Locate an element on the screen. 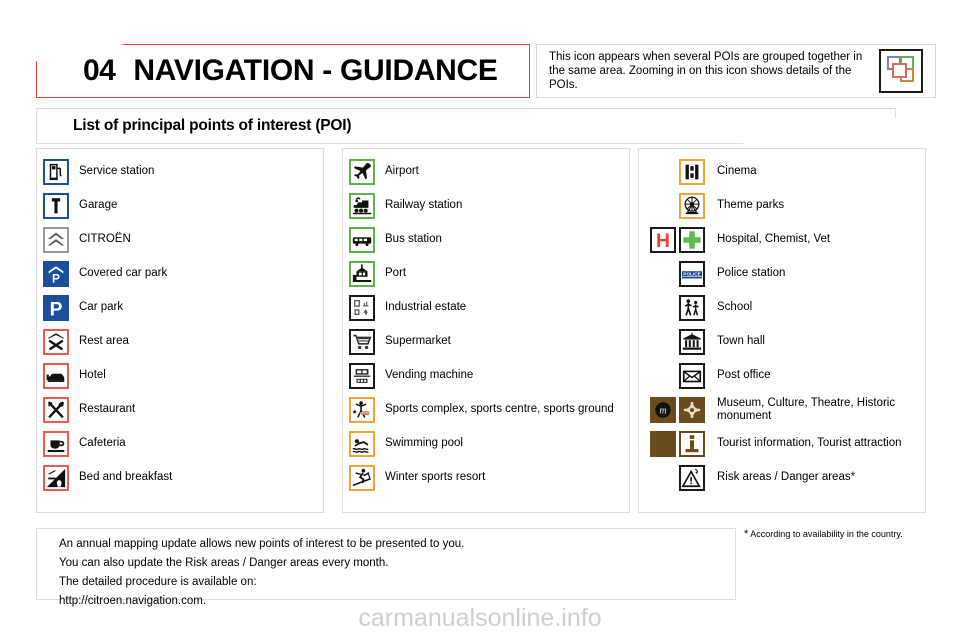 The width and height of the screenshot is (960, 640). list-item: Winter sports resort is located at coordinates (486, 478).